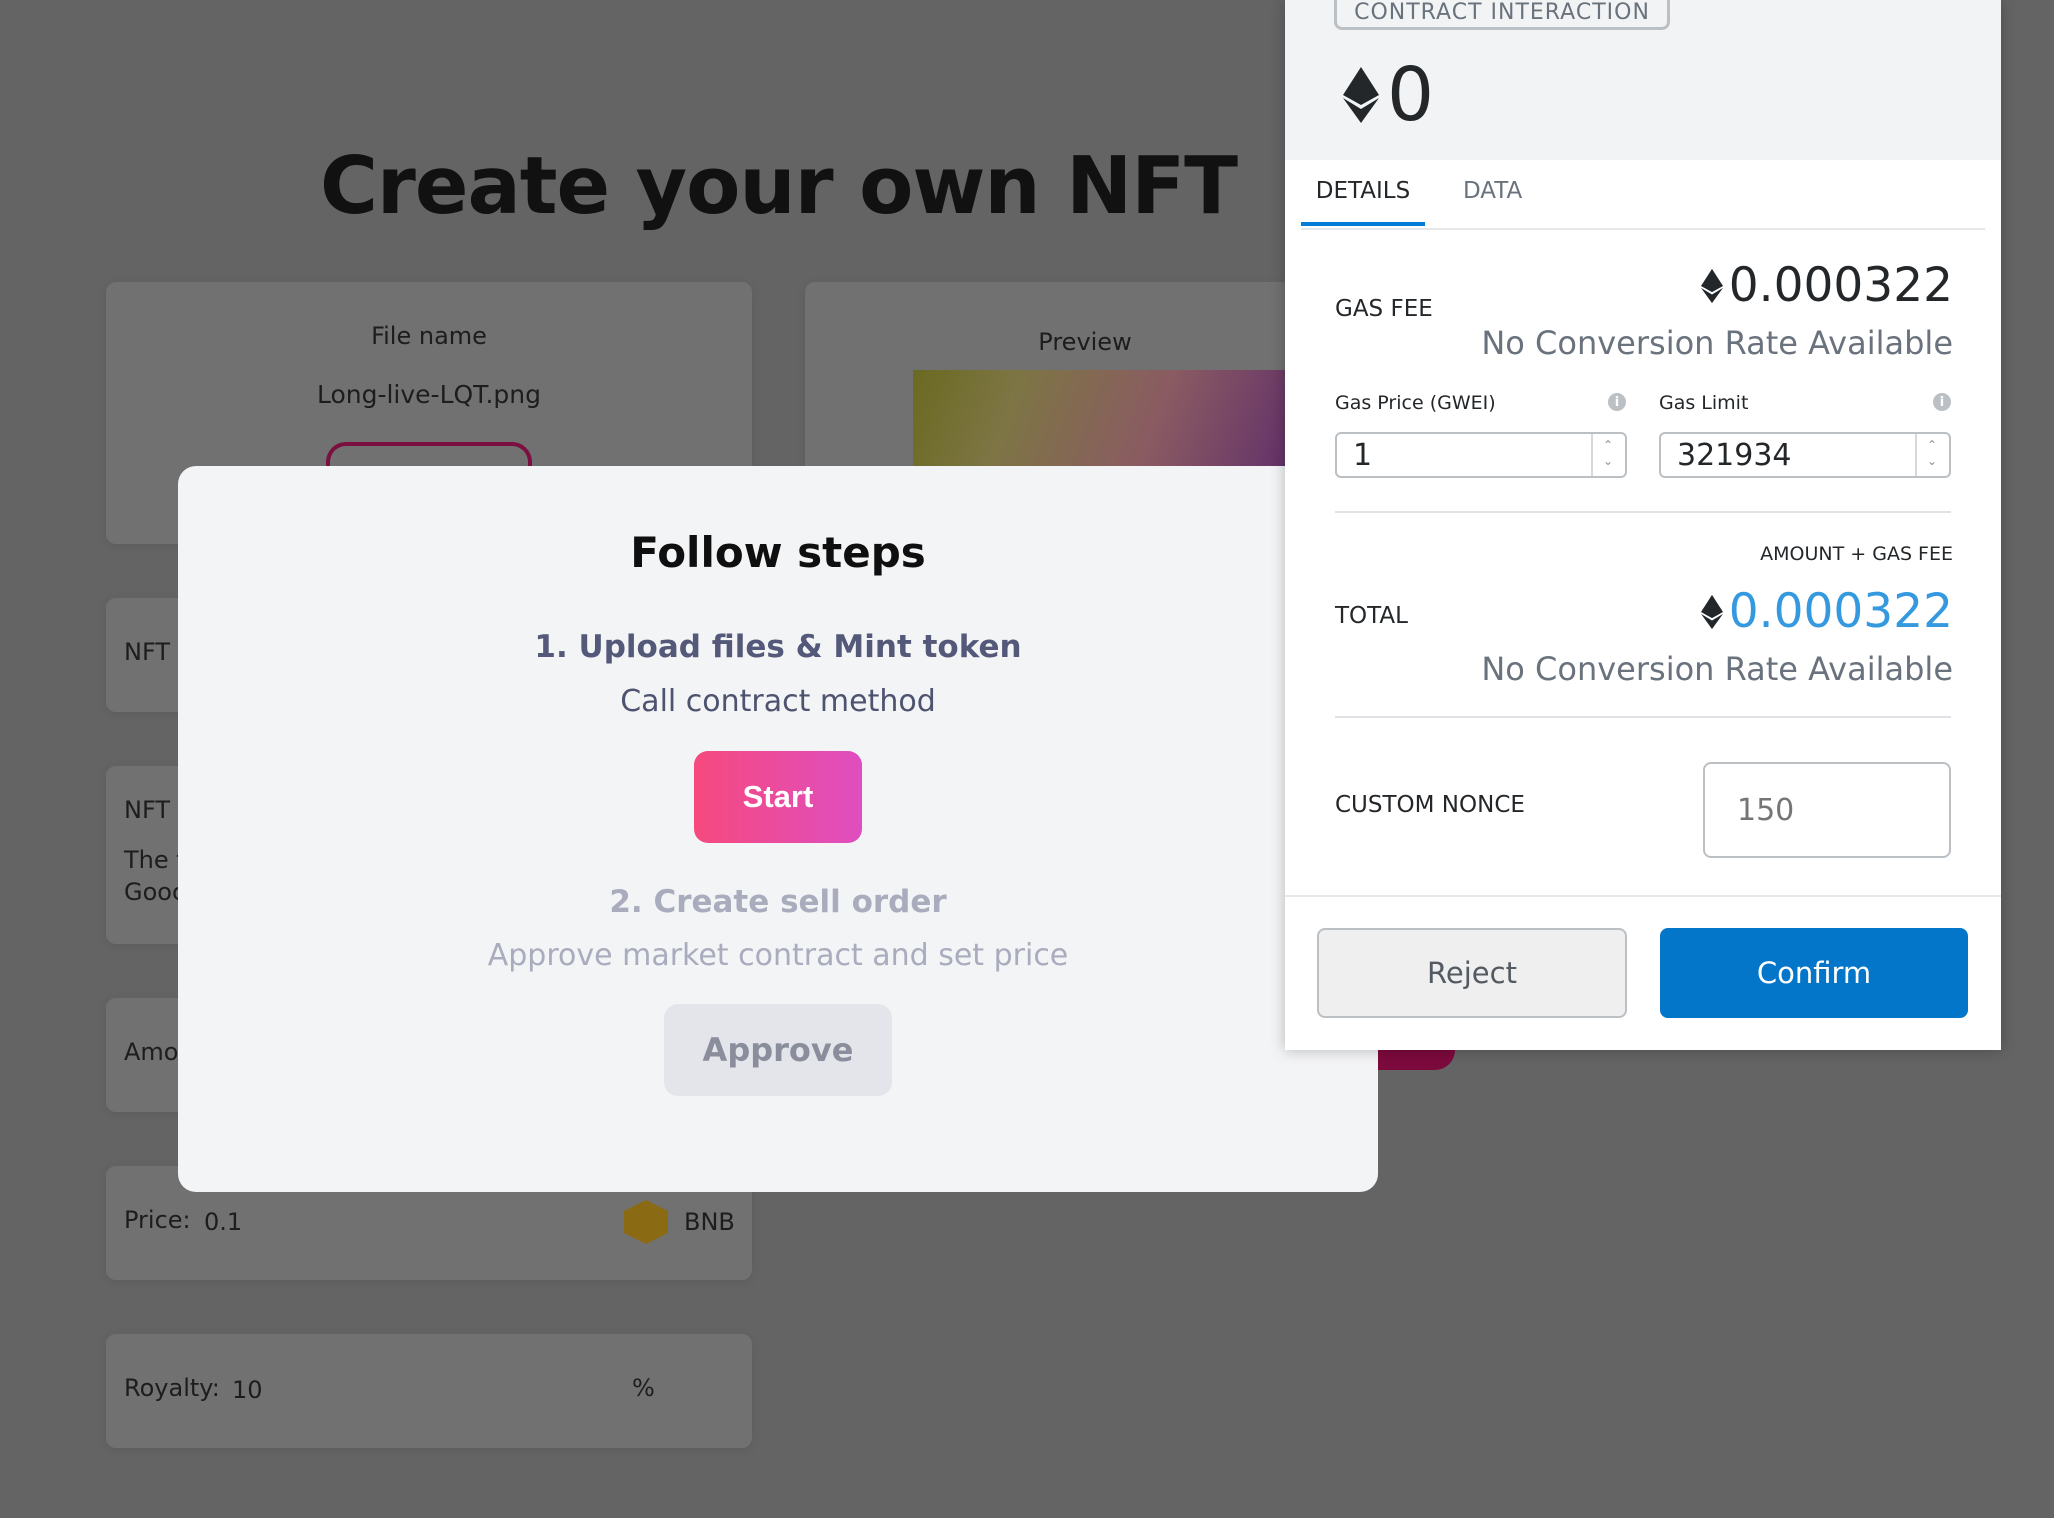 This screenshot has width=2054, height=1518. What do you see at coordinates (778, 701) in the screenshot?
I see `step1-subtitle: Call contract method` at bounding box center [778, 701].